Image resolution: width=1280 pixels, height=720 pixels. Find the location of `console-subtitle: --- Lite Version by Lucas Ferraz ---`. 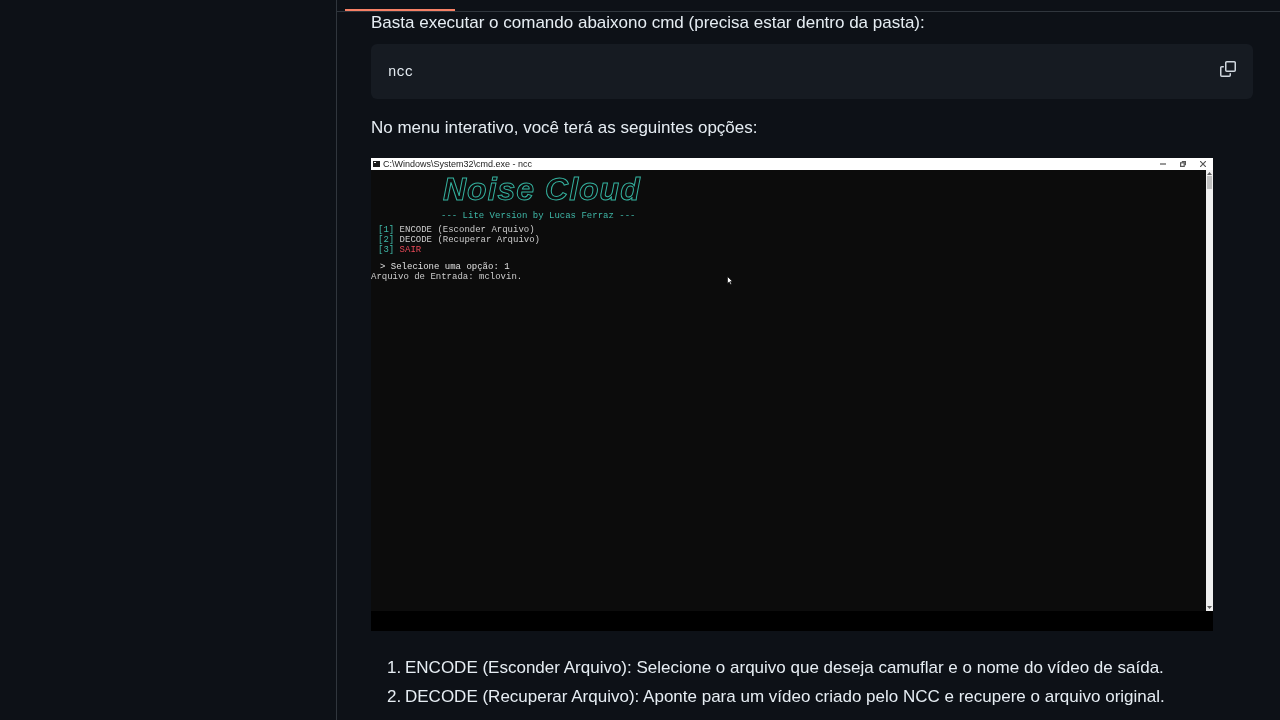

console-subtitle: --- Lite Version by Lucas Ferraz --- is located at coordinates (538, 216).